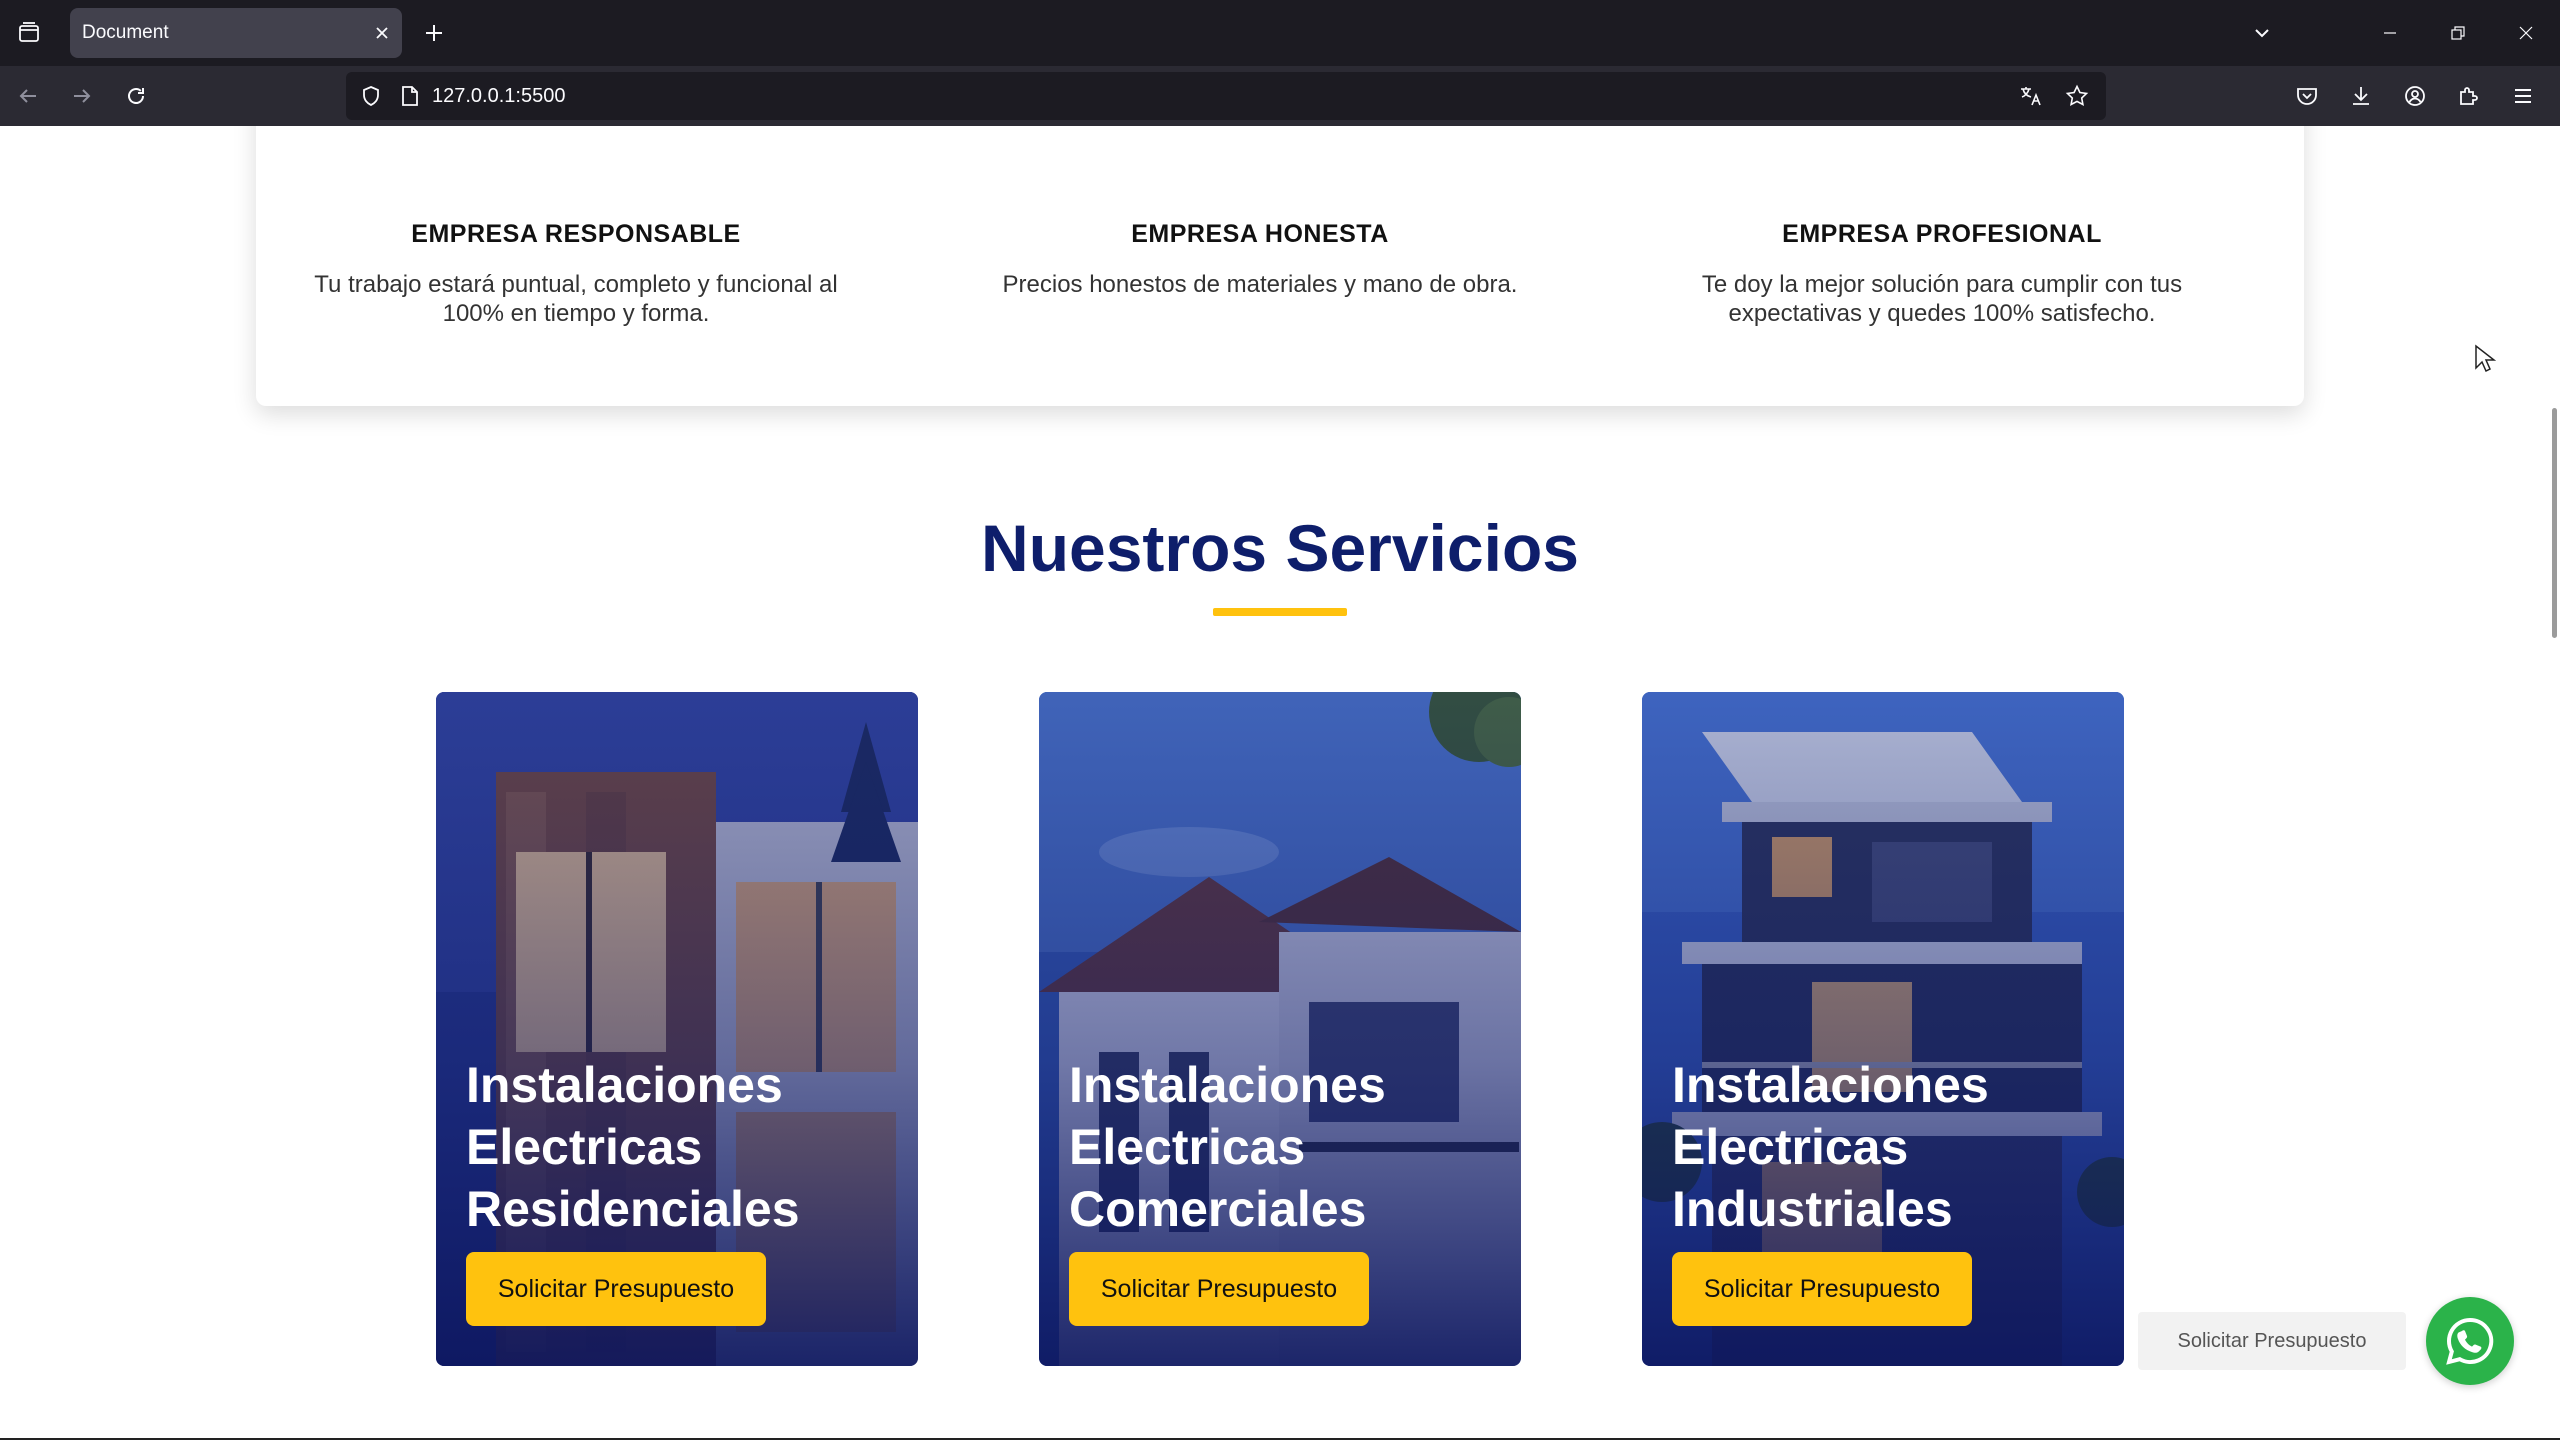 The width and height of the screenshot is (2560, 1440). I want to click on translate-button, so click(2031, 96).